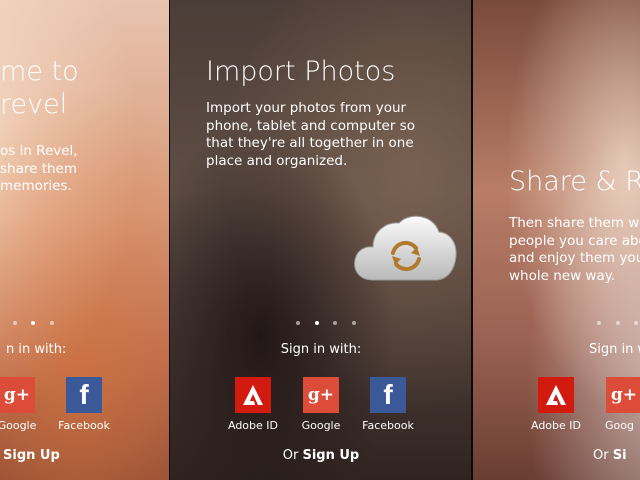 This screenshot has height=480, width=640. I want to click on signup-row: Sign Up, so click(31, 455).